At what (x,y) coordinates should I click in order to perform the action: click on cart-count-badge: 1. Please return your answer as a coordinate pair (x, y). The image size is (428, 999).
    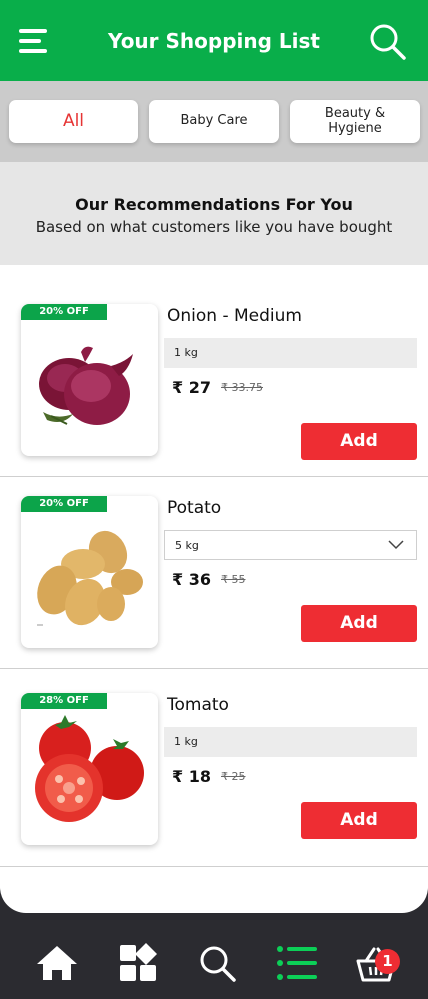
    Looking at the image, I should click on (387, 961).